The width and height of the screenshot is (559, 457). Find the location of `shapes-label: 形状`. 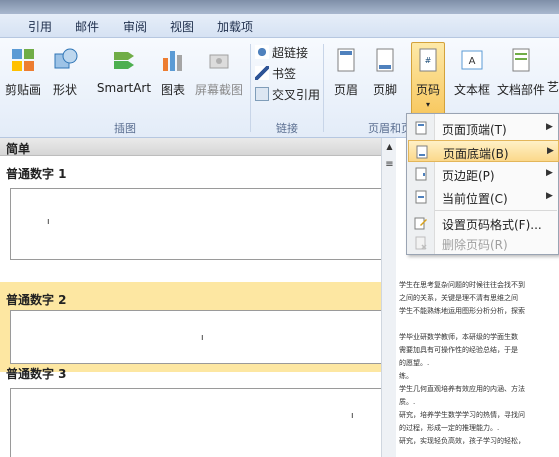

shapes-label: 形状 is located at coordinates (64, 90).